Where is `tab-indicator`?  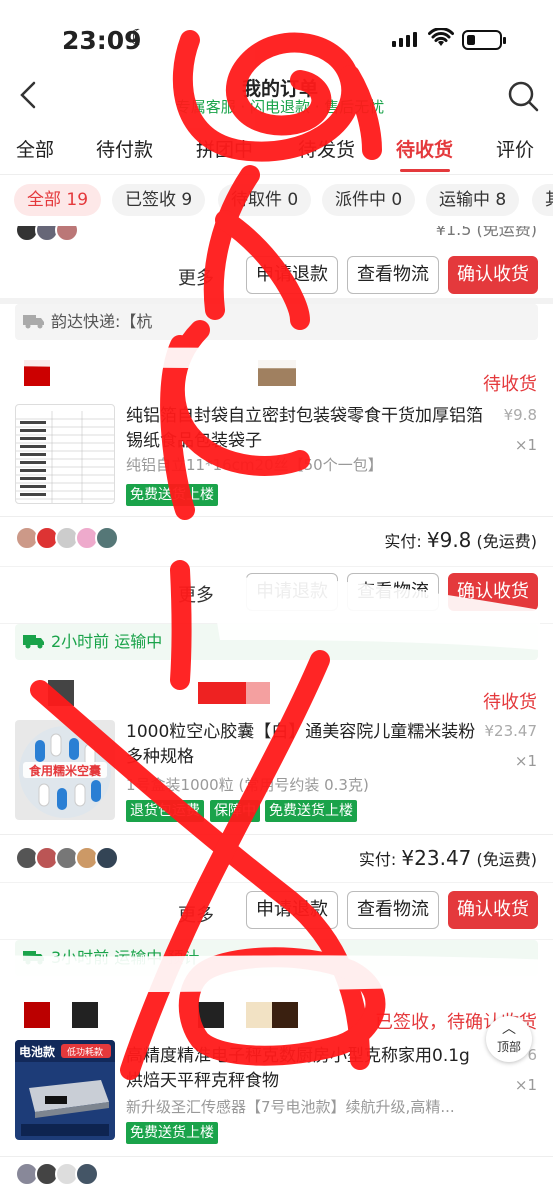
tab-indicator is located at coordinates (425, 170).